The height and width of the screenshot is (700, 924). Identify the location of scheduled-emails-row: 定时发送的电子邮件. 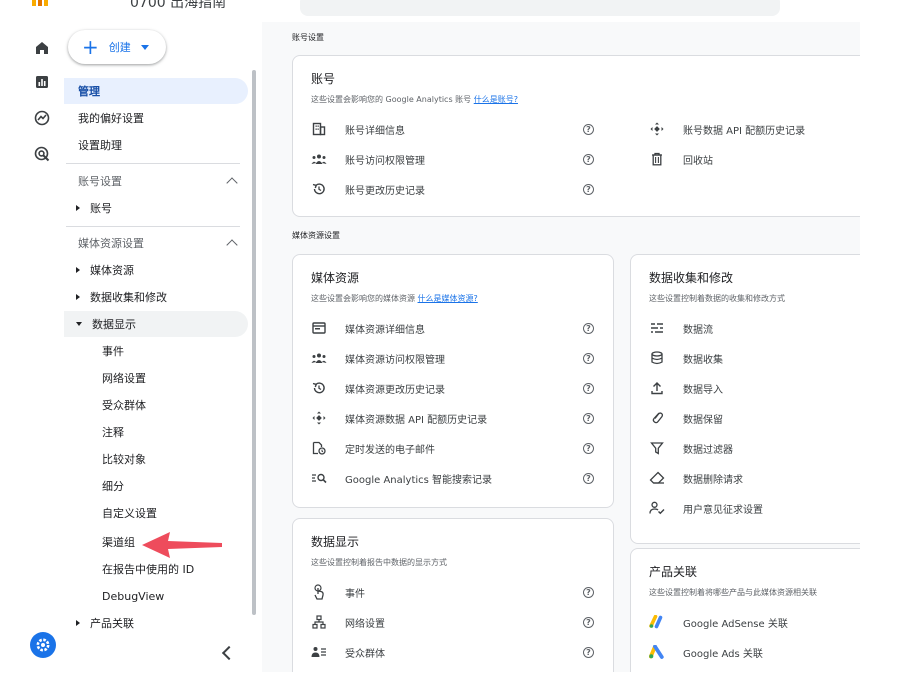
(373, 448).